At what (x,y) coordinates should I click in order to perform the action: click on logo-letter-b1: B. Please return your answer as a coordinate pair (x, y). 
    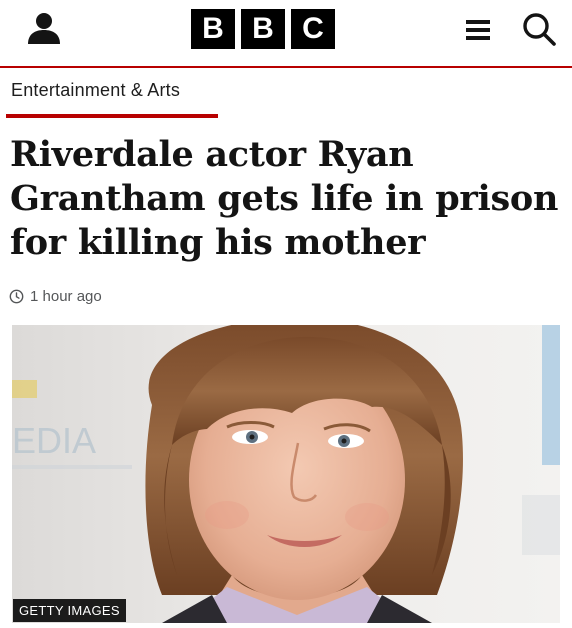
    Looking at the image, I should click on (213, 29).